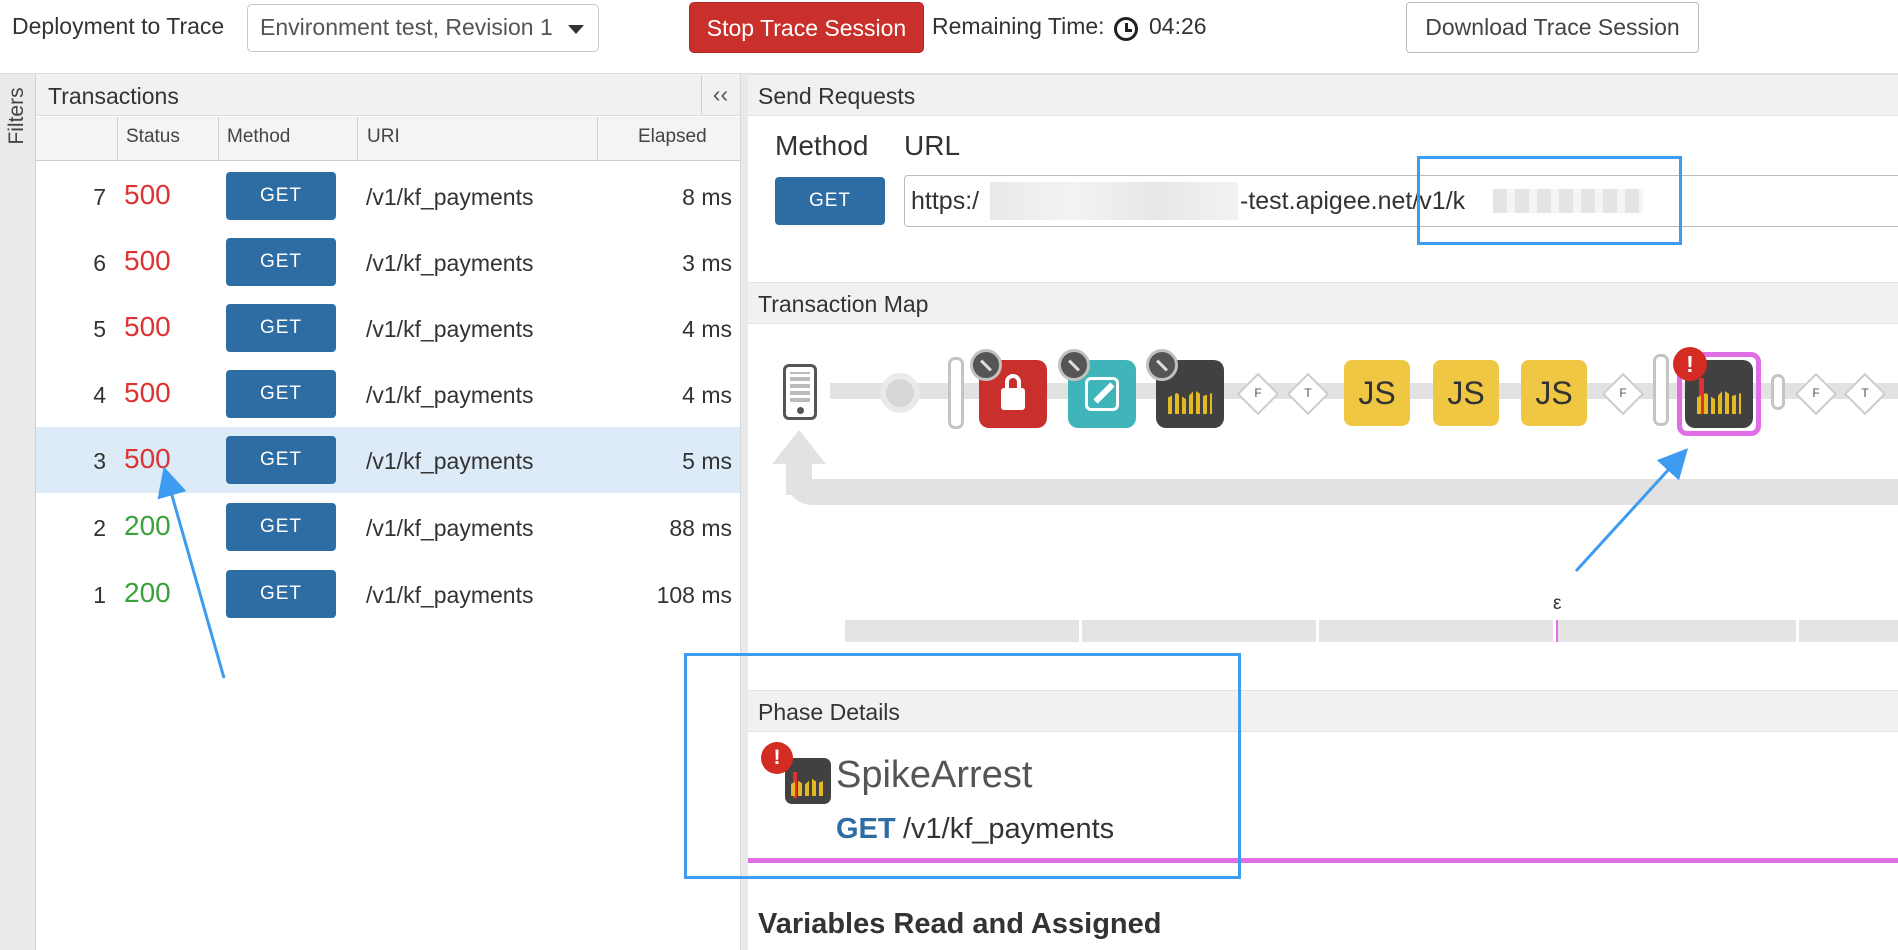 This screenshot has height=950, width=1898. I want to click on annotation-arrow-to-status, so click(191, 572).